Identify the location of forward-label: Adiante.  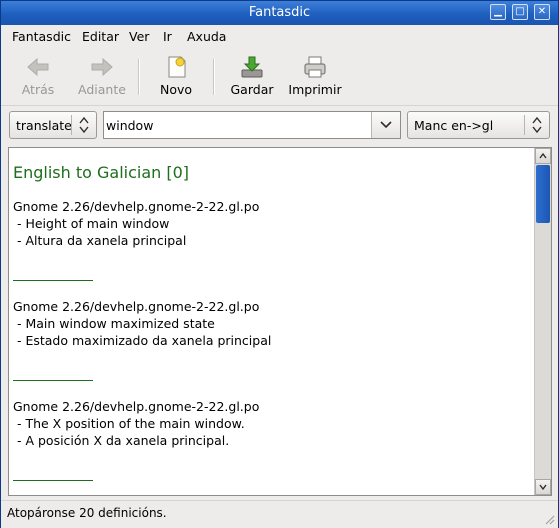
(102, 89).